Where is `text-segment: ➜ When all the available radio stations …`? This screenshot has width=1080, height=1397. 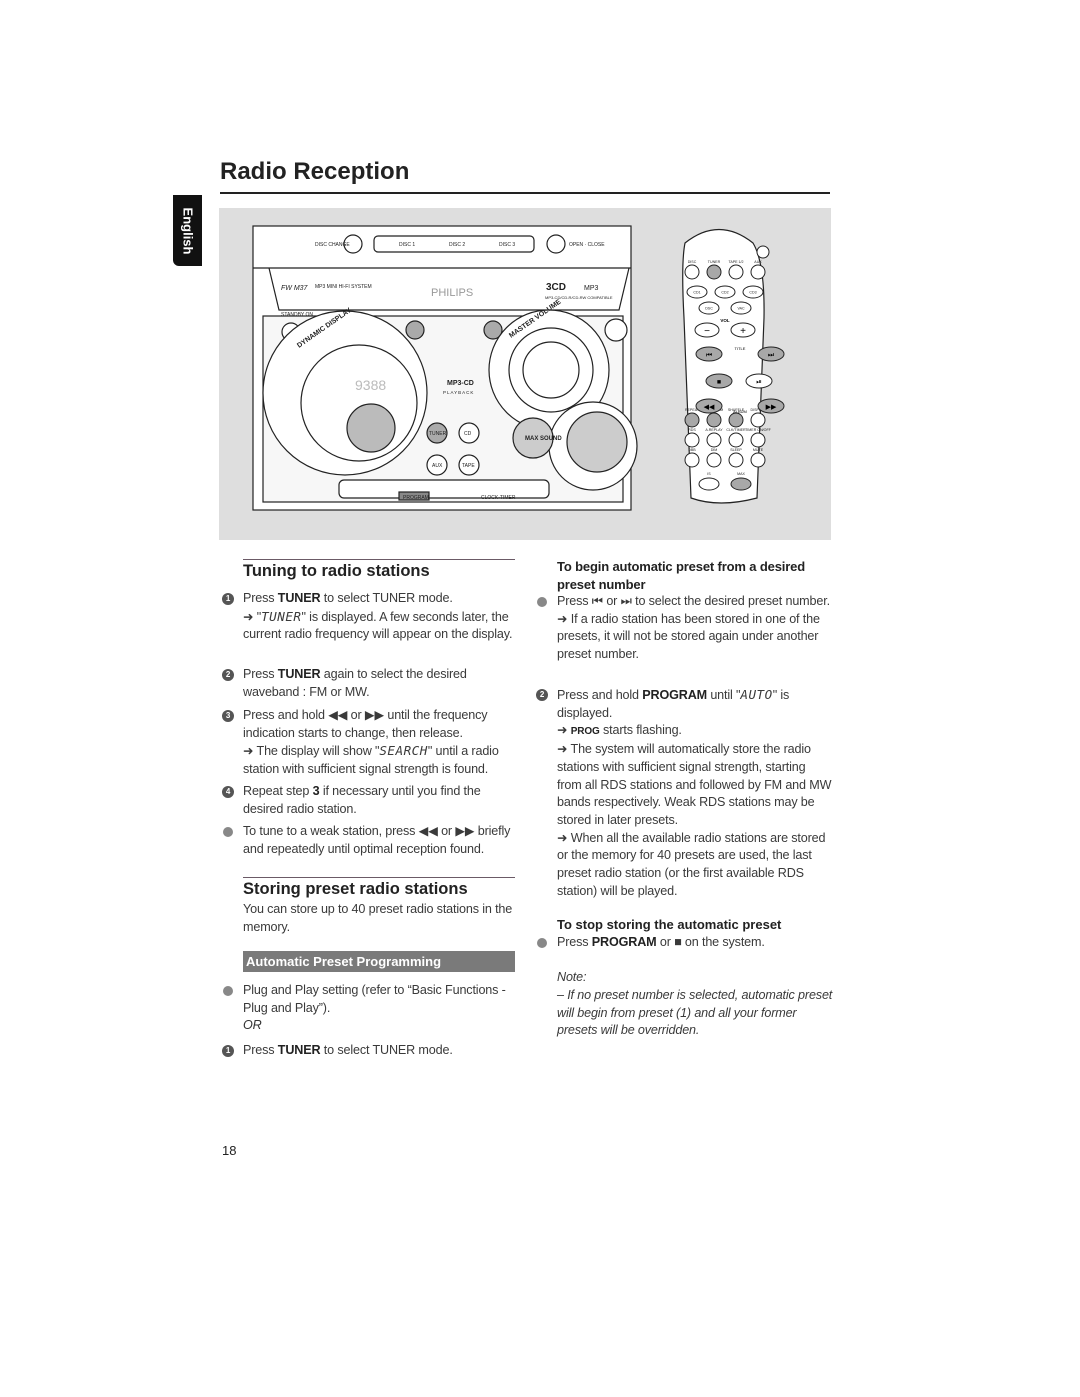
text-segment: ➜ When all the available radio stations … is located at coordinates (691, 864).